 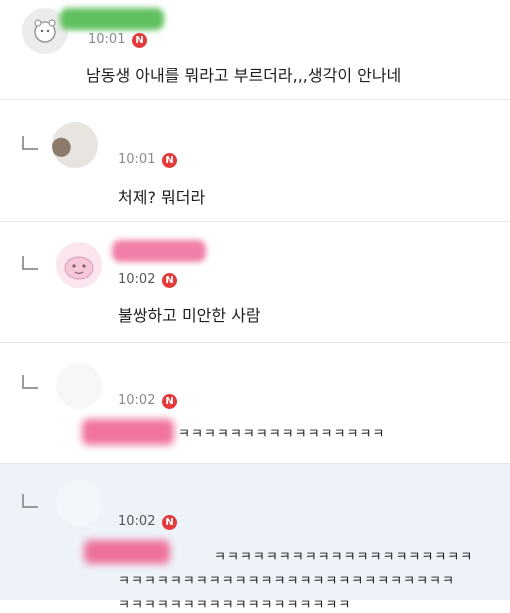 What do you see at coordinates (235, 605) in the screenshot?
I see `comment-text-line: ㅋㅋㅋㅋㅋㅋㅋㅋㅋㅋㅋㅋㅋㅋㅋㅋㅋㅋ` at bounding box center [235, 605].